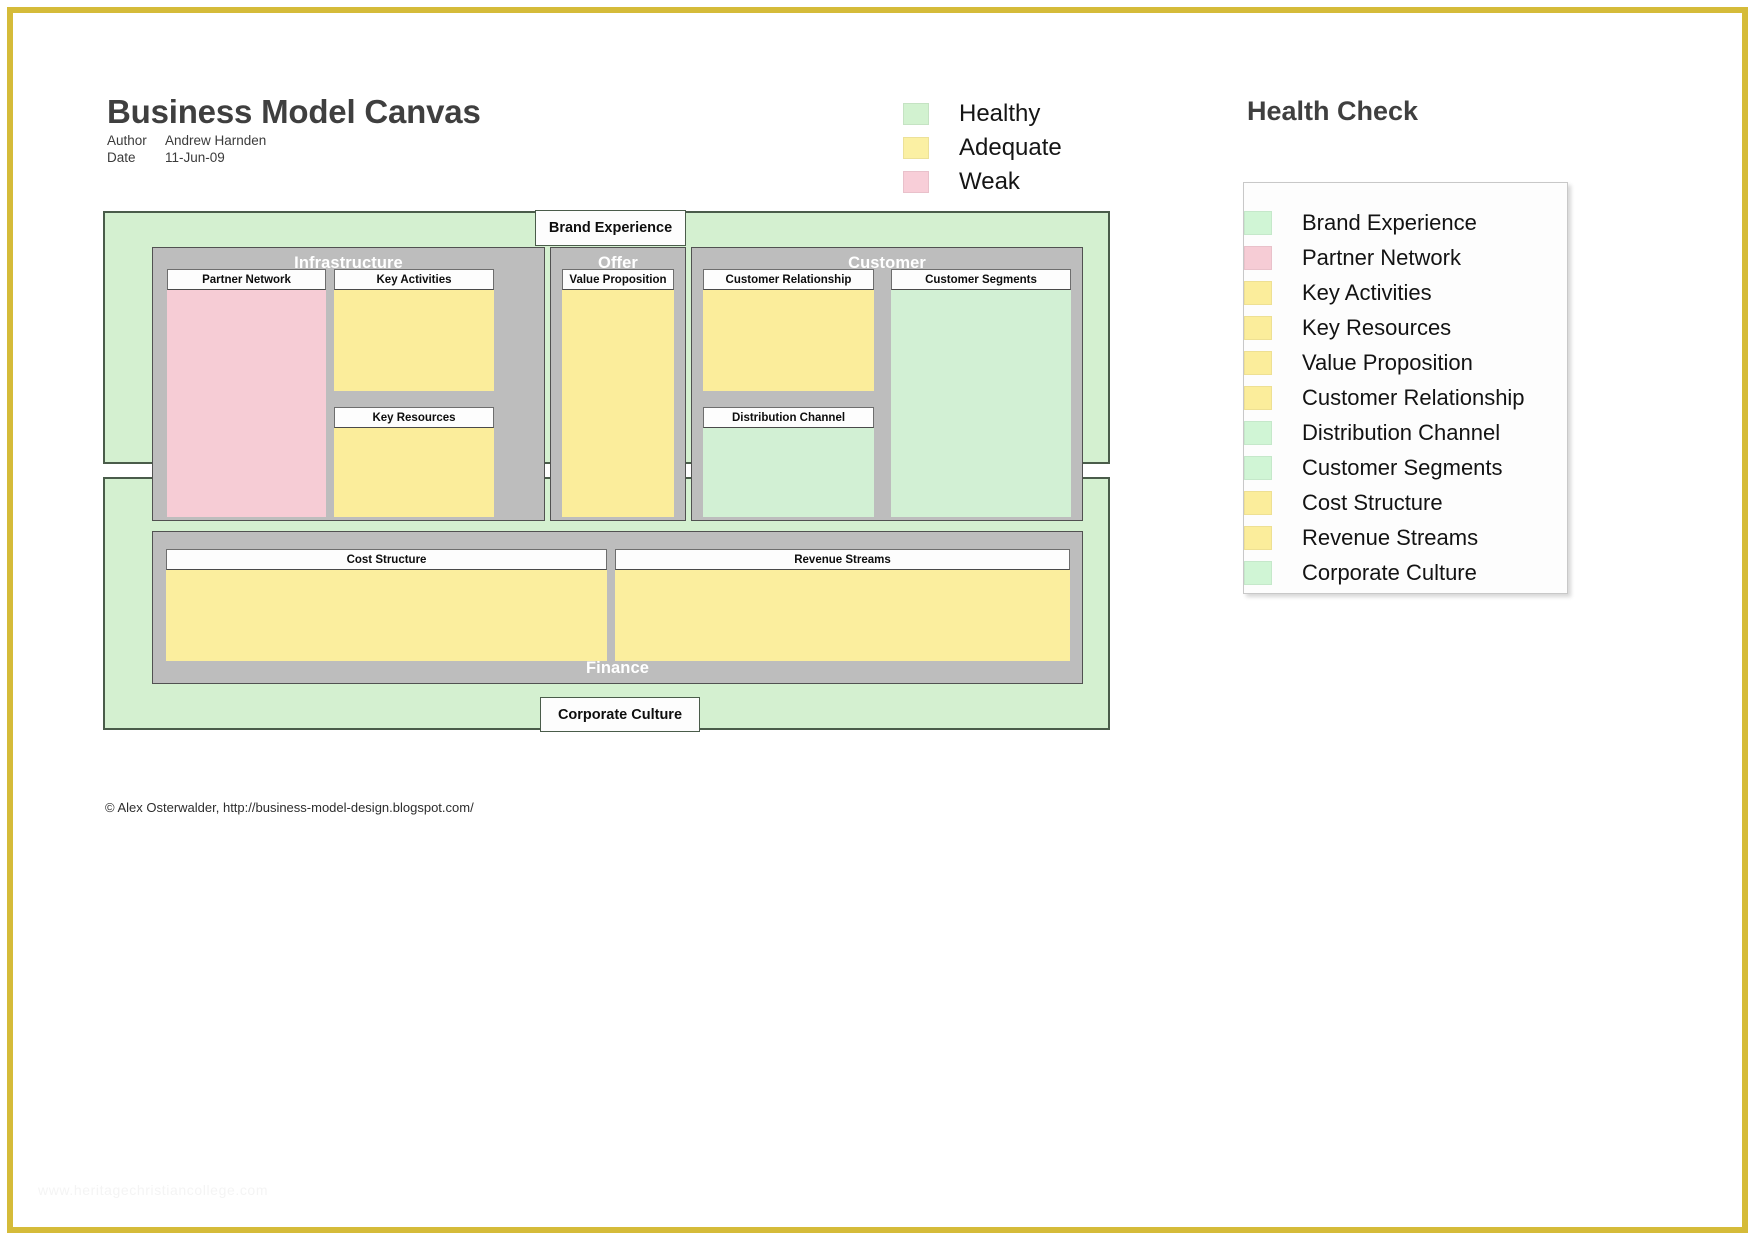 This screenshot has width=1755, height=1240. I want to click on block-label-key-resources: Key Resources, so click(414, 417).